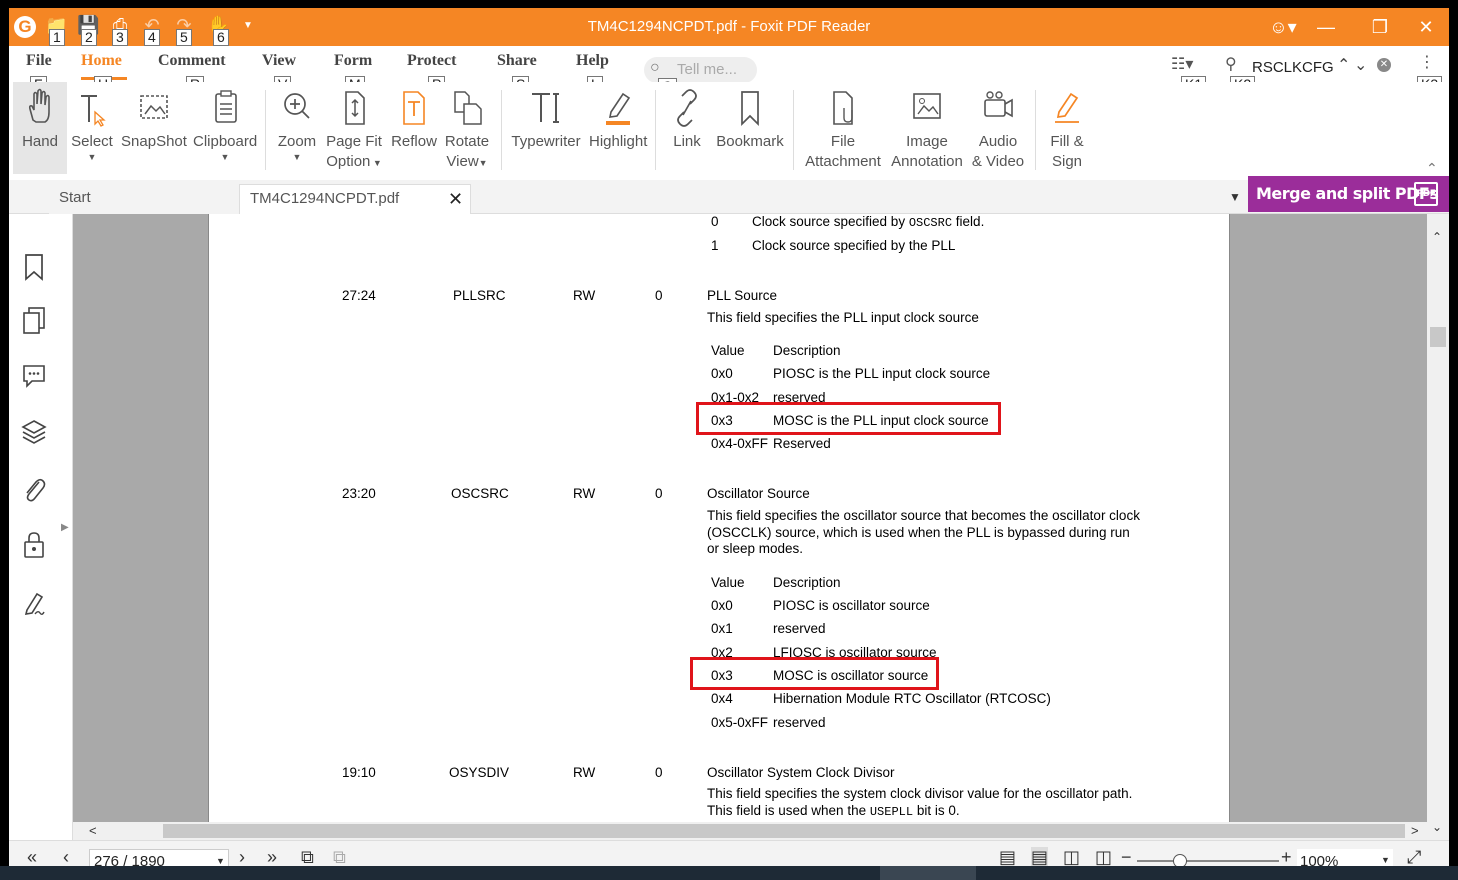  I want to click on value-cell: 0x5-0xFF, so click(740, 722).